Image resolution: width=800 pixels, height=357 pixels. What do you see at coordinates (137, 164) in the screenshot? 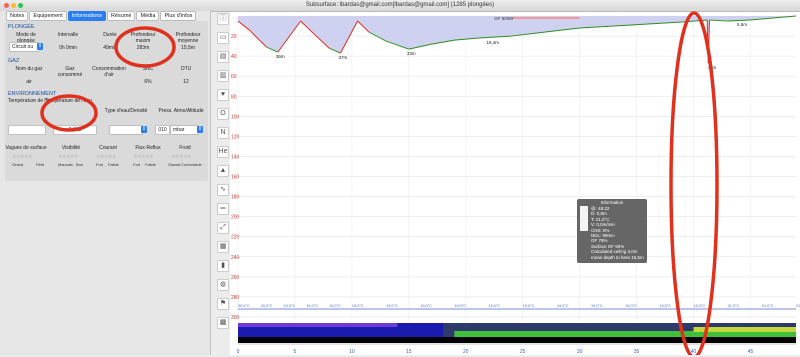
I see `surge-low-label: Fort` at bounding box center [137, 164].